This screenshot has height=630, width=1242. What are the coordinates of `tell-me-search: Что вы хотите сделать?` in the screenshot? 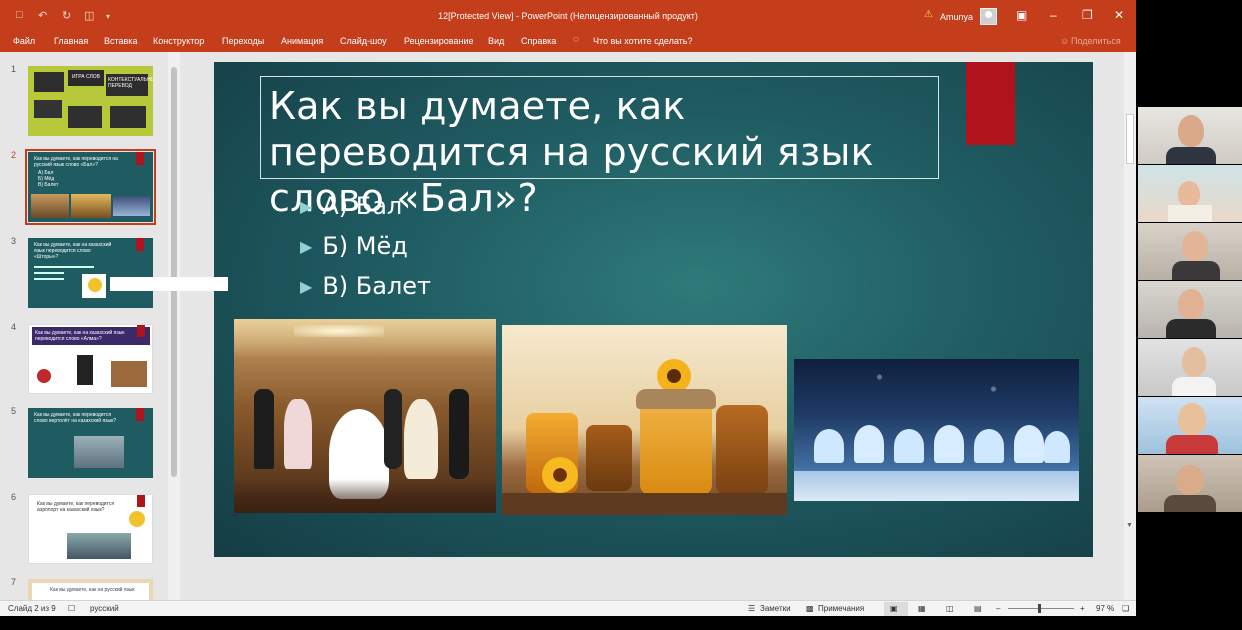 It's located at (643, 41).